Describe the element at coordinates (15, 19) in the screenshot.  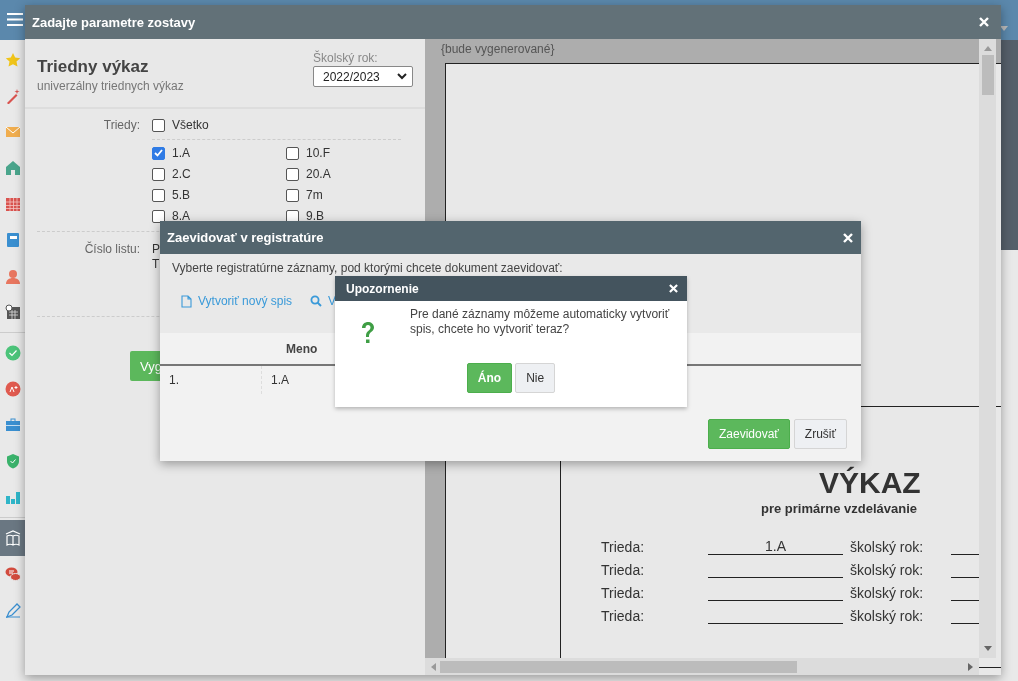
I see `menu-icon` at that location.